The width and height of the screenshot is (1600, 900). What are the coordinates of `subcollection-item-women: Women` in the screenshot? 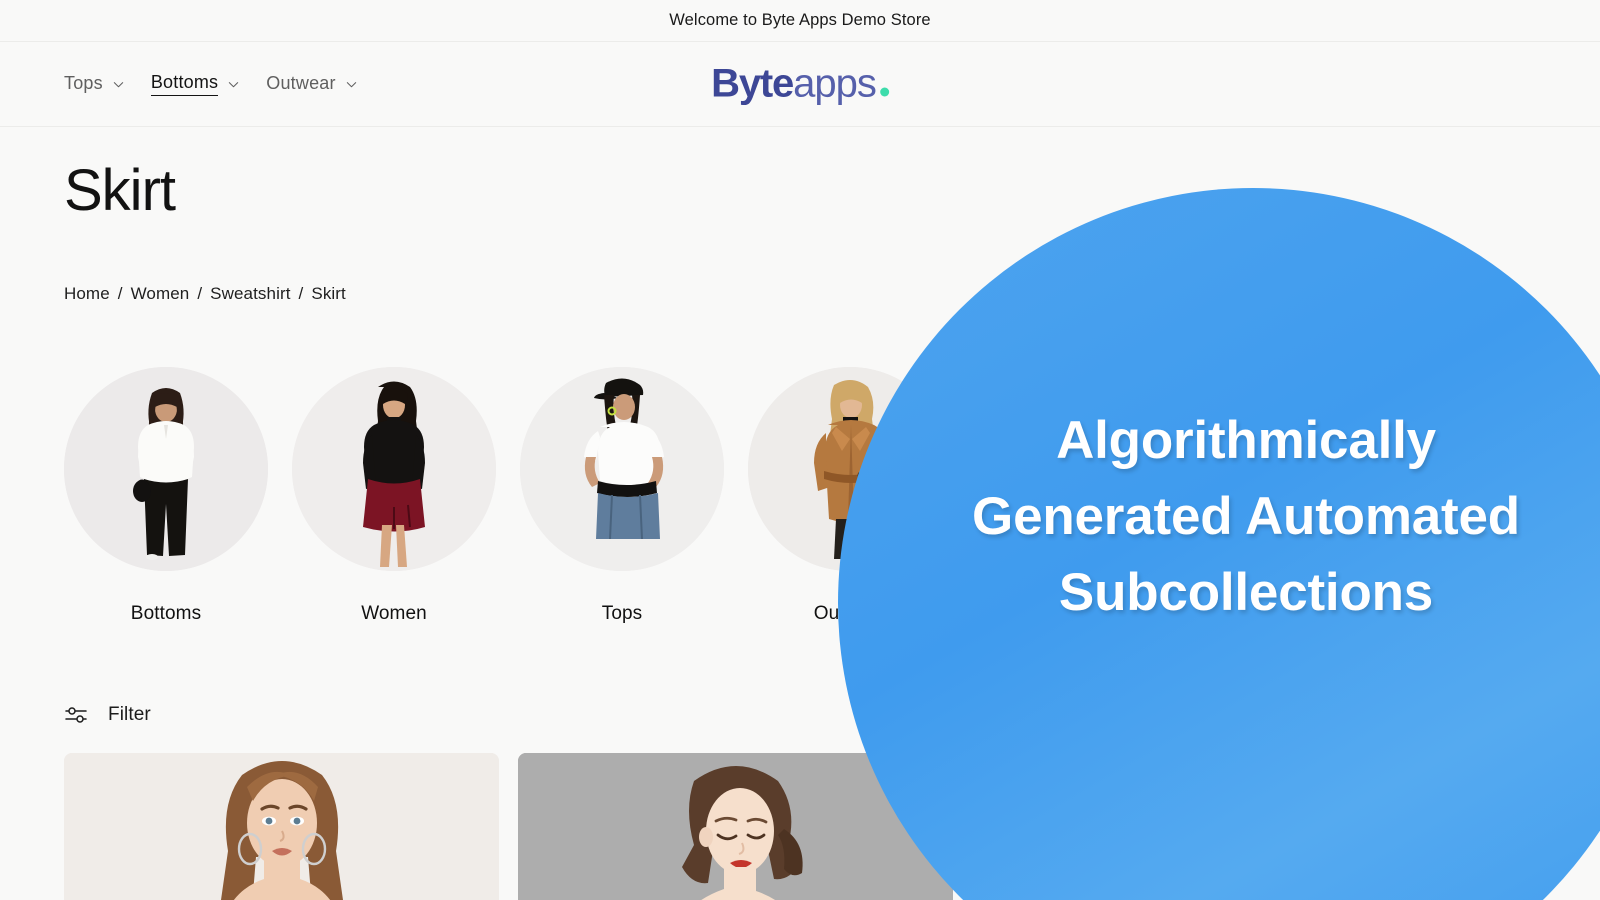 It's located at (394, 495).